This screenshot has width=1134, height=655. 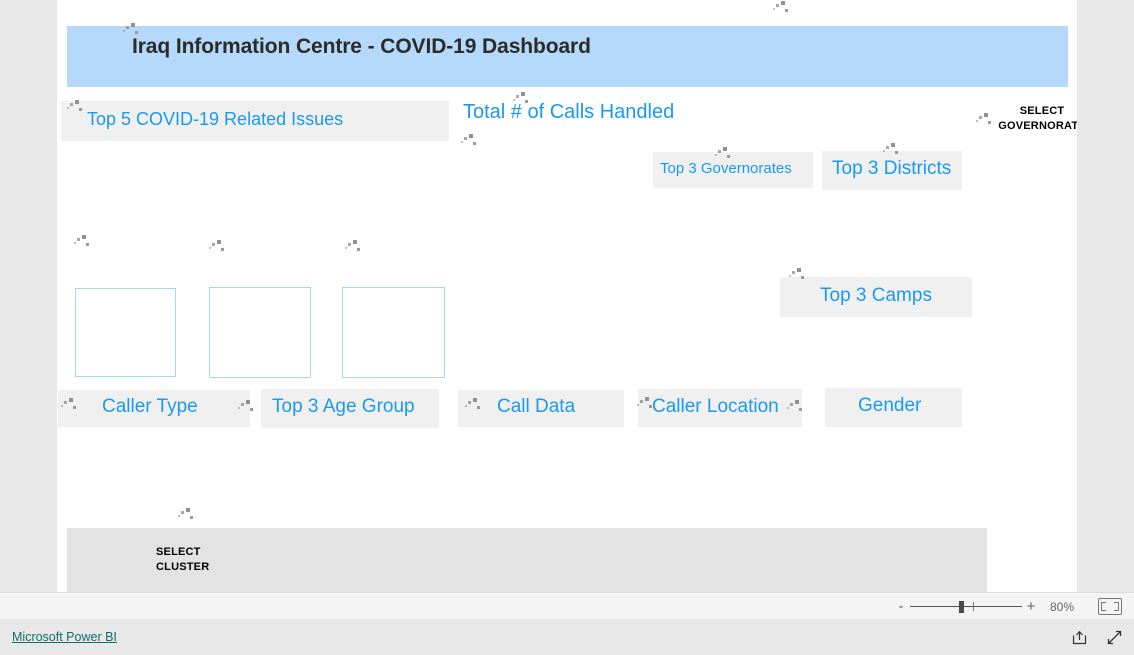 What do you see at coordinates (1031, 606) in the screenshot?
I see `zoom-in-button: +` at bounding box center [1031, 606].